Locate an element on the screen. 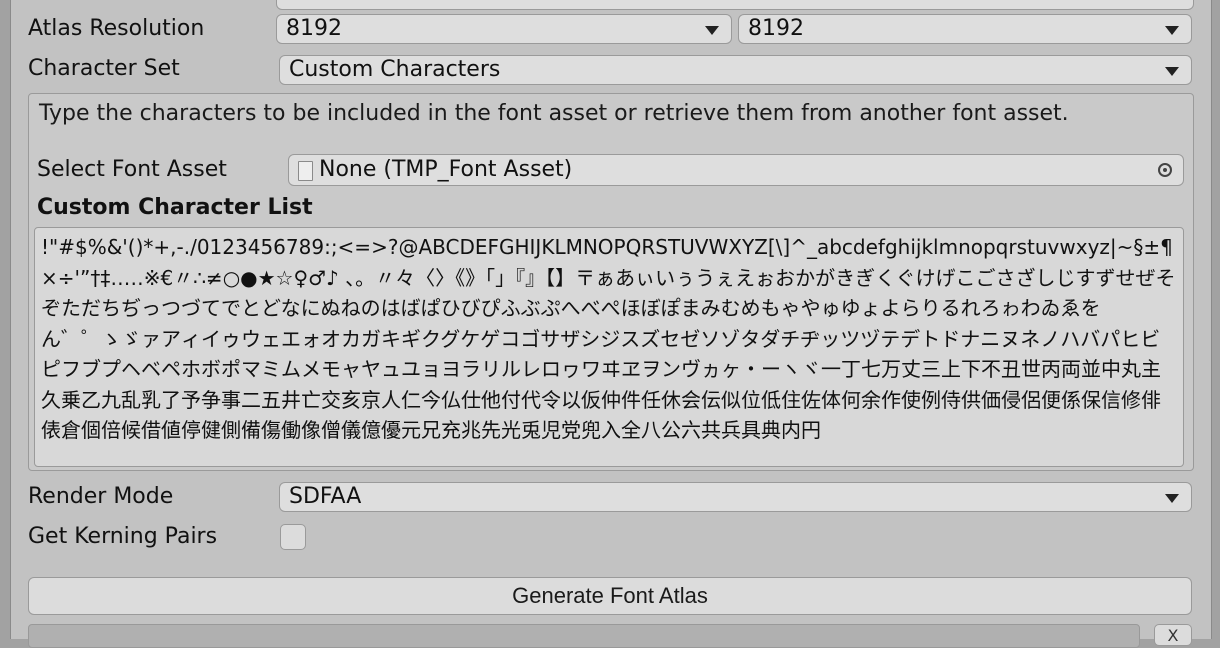  clear-button: X is located at coordinates (1173, 635).